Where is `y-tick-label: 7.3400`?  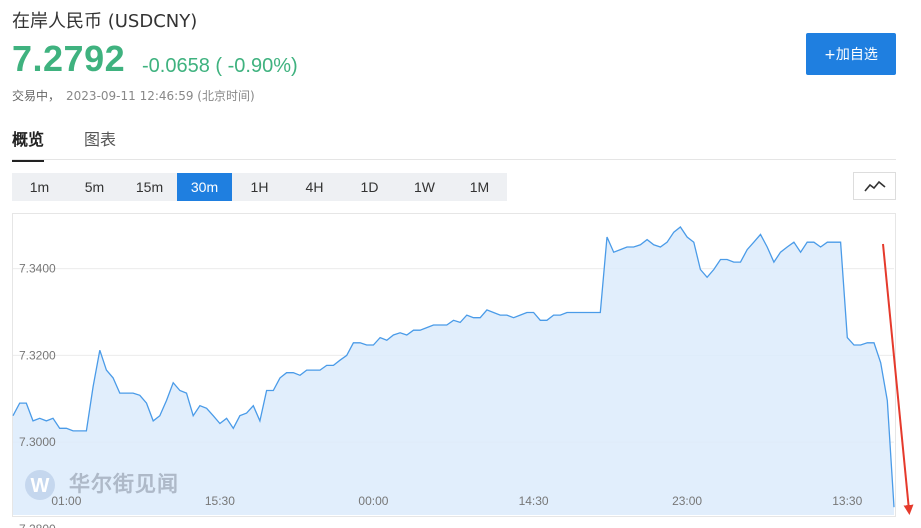
y-tick-label: 7.3400 is located at coordinates (37, 269).